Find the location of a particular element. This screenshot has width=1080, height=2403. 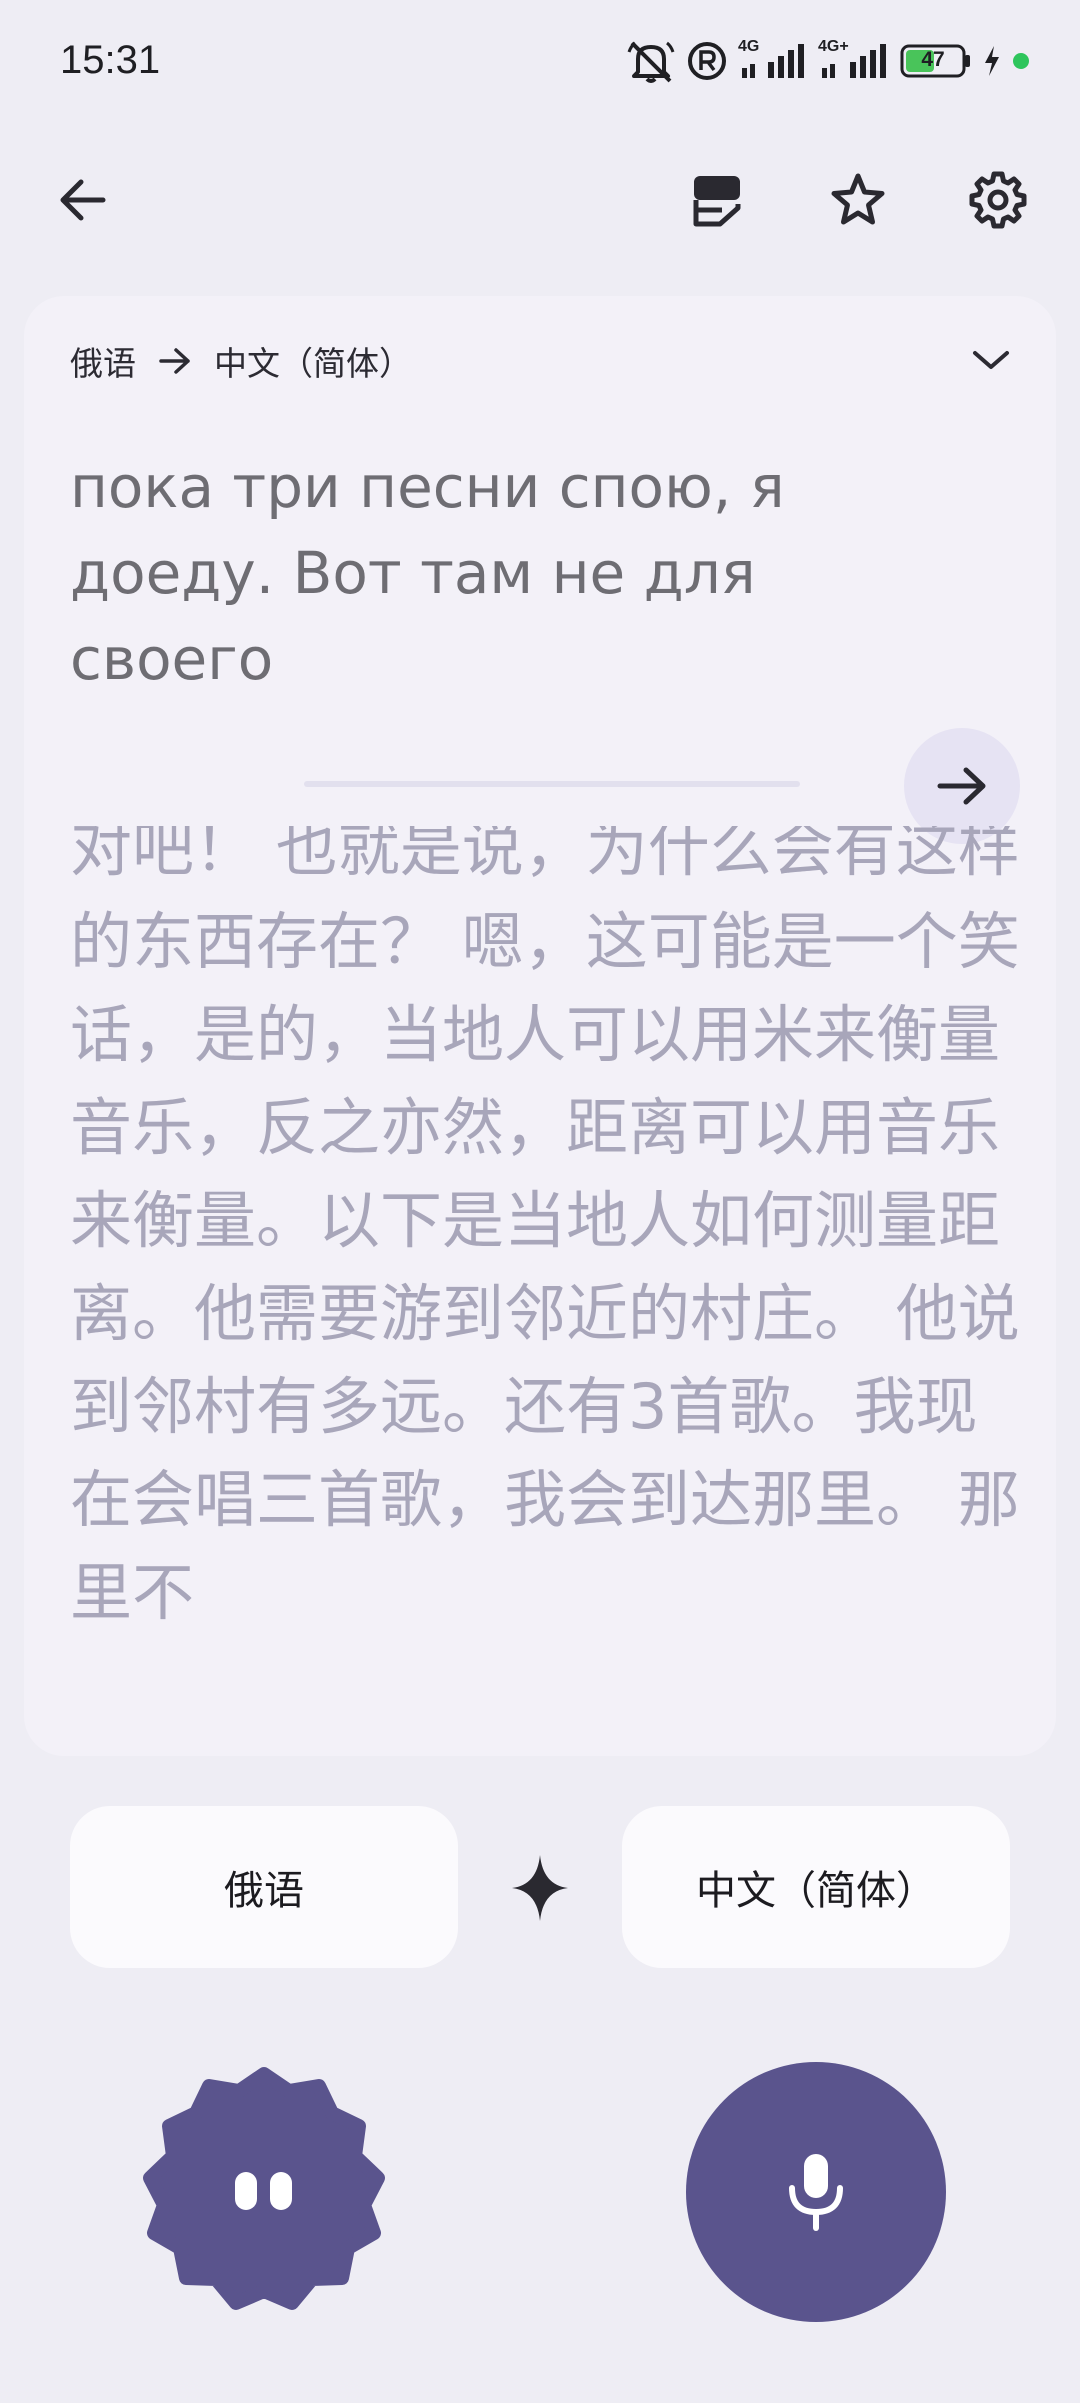

privacy-dot-icon is located at coordinates (1021, 61).